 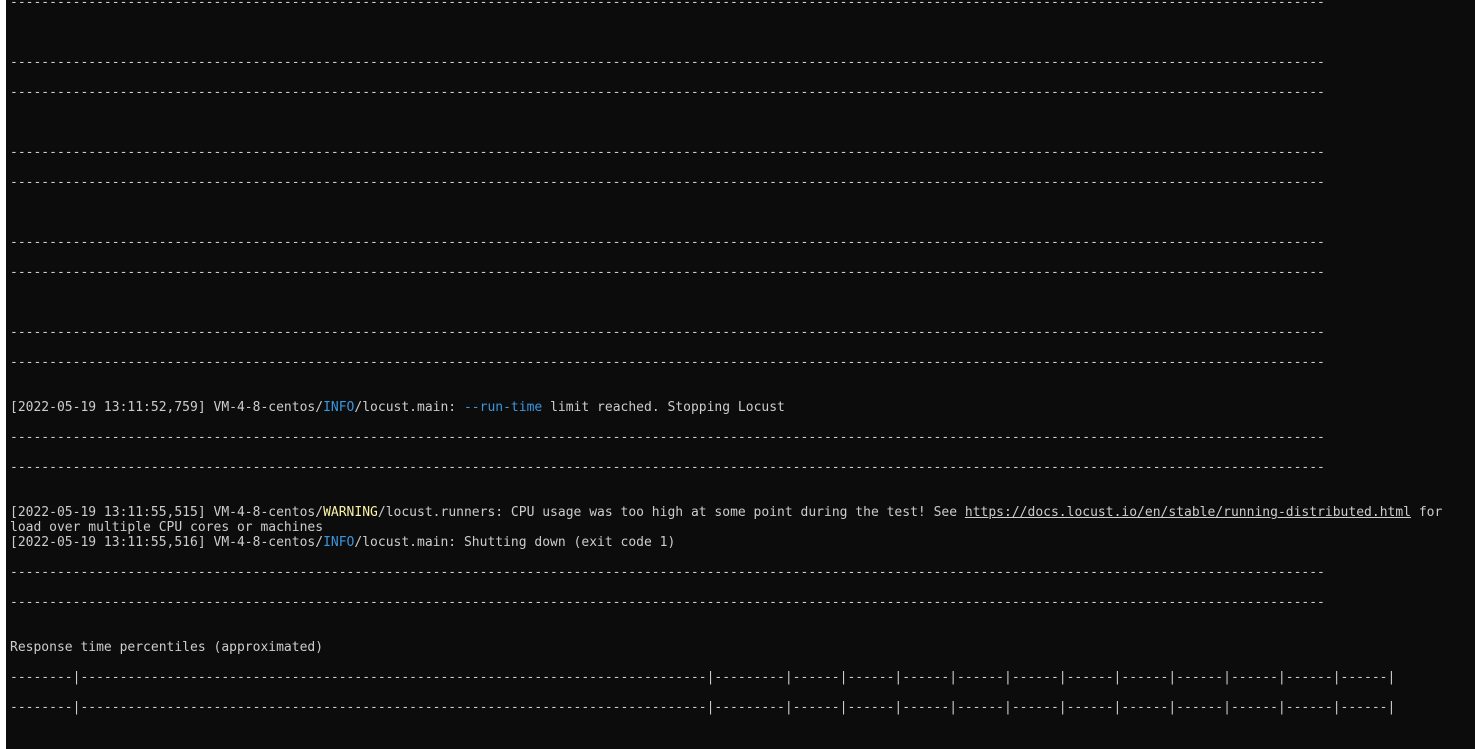 I want to click on log-segment: /locust.main:, so click(x=409, y=407).